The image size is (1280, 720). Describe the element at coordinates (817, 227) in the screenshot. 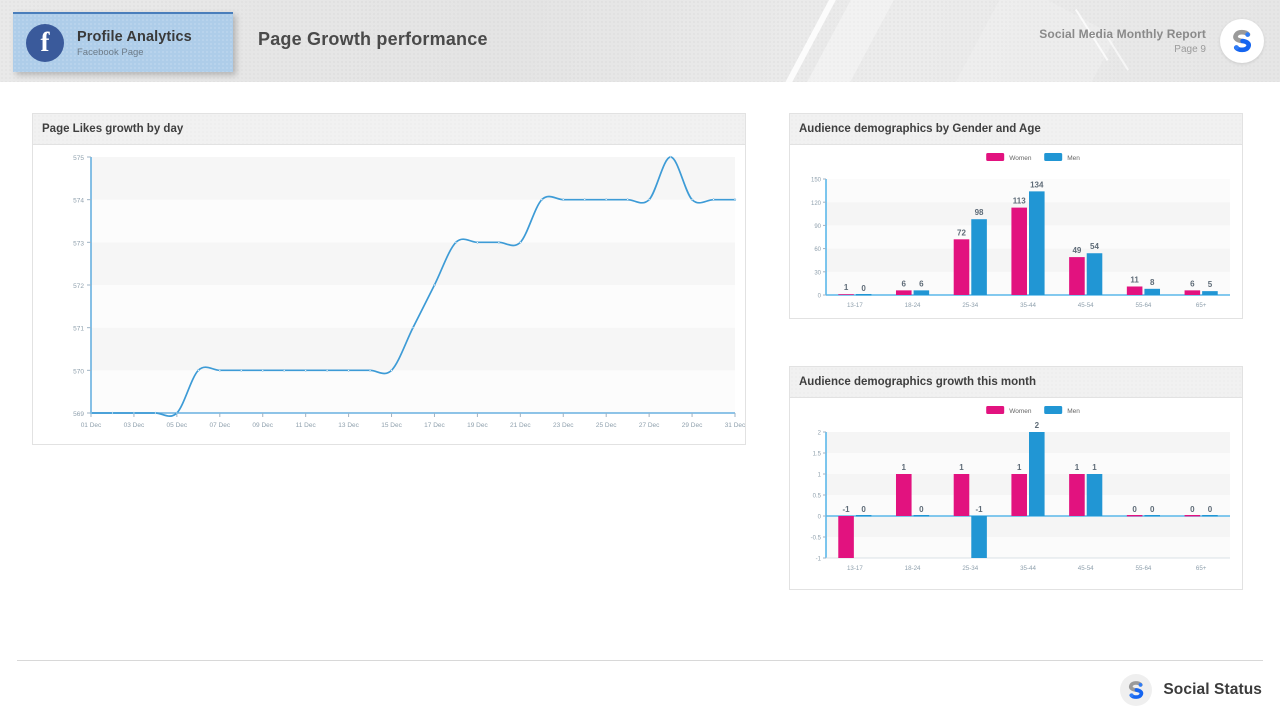

I see `y-tick-label: 90` at that location.